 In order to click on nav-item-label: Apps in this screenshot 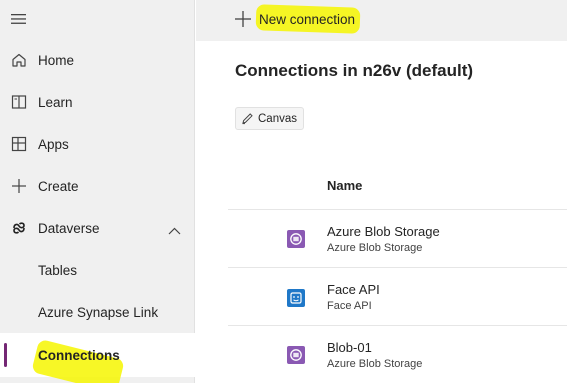, I will do `click(53, 144)`.